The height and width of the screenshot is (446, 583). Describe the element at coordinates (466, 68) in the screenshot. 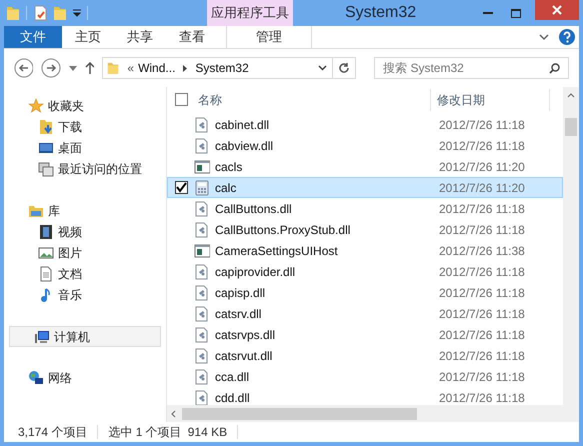

I see `search-field: 搜索 System32` at that location.